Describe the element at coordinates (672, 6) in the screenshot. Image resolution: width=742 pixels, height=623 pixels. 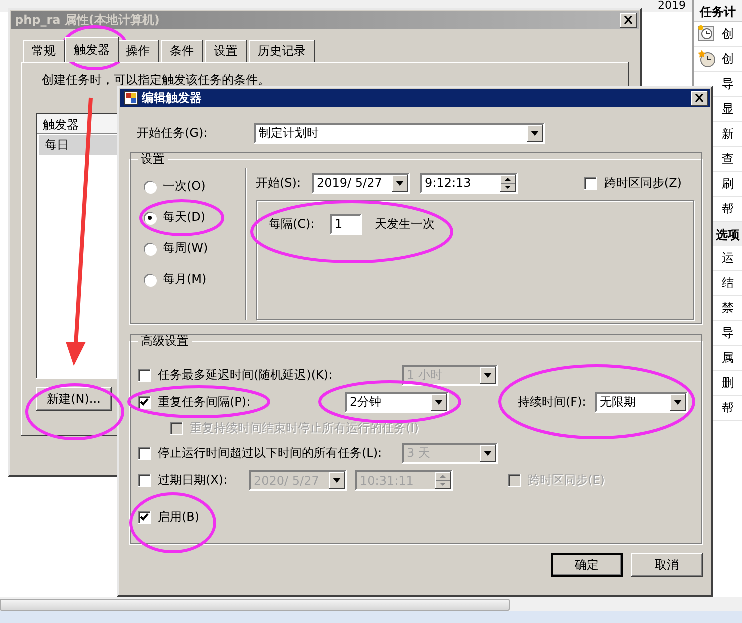
I see `date-text: 2019` at that location.